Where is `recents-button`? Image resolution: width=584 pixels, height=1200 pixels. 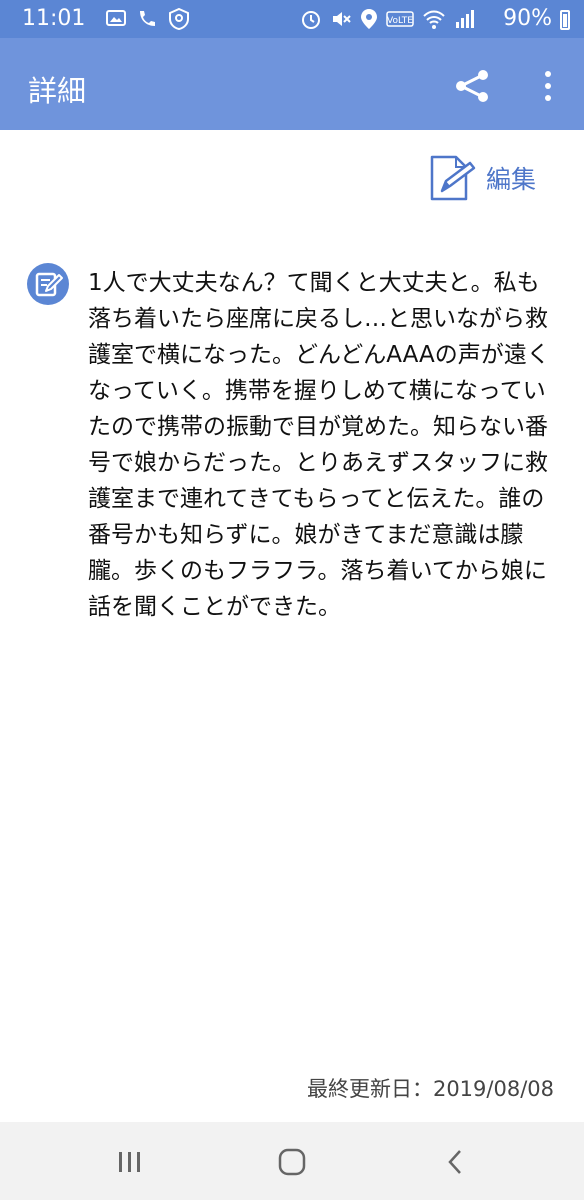 recents-button is located at coordinates (130, 1162).